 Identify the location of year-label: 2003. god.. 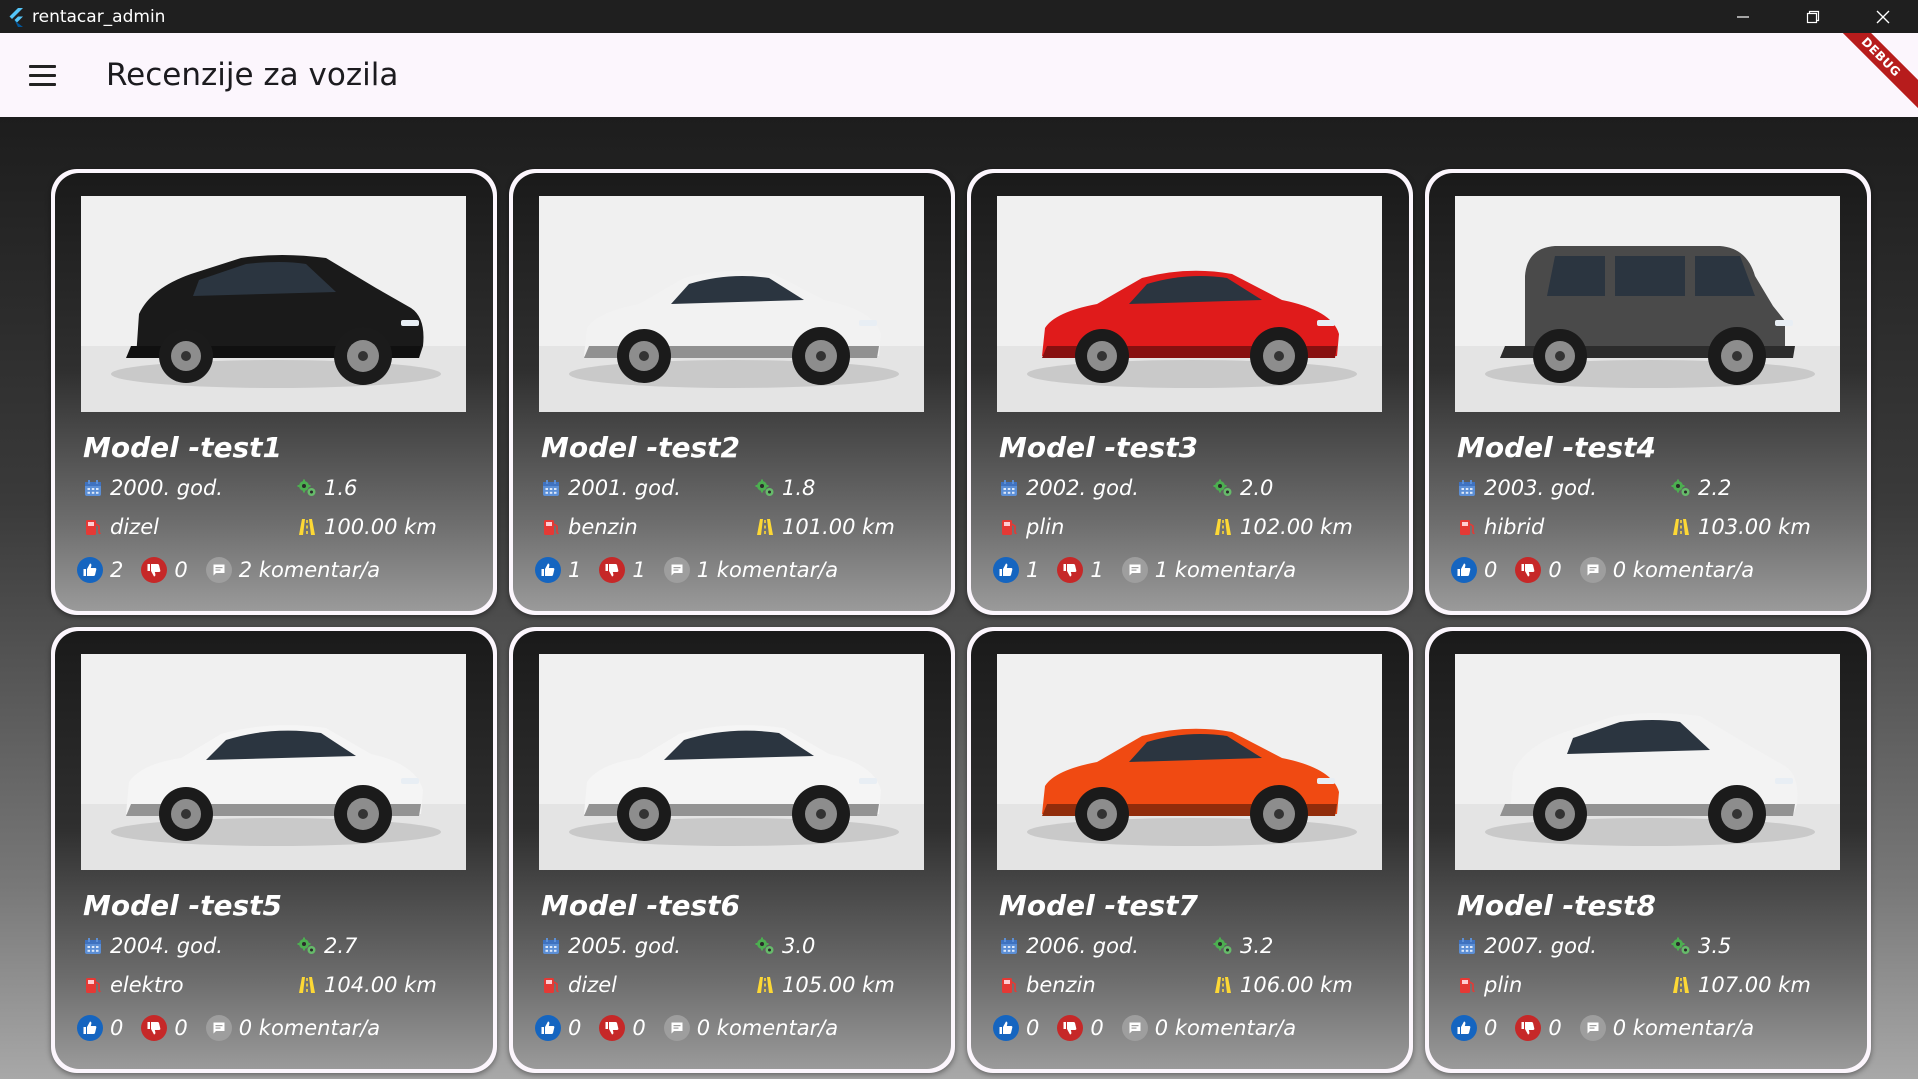
(1540, 488).